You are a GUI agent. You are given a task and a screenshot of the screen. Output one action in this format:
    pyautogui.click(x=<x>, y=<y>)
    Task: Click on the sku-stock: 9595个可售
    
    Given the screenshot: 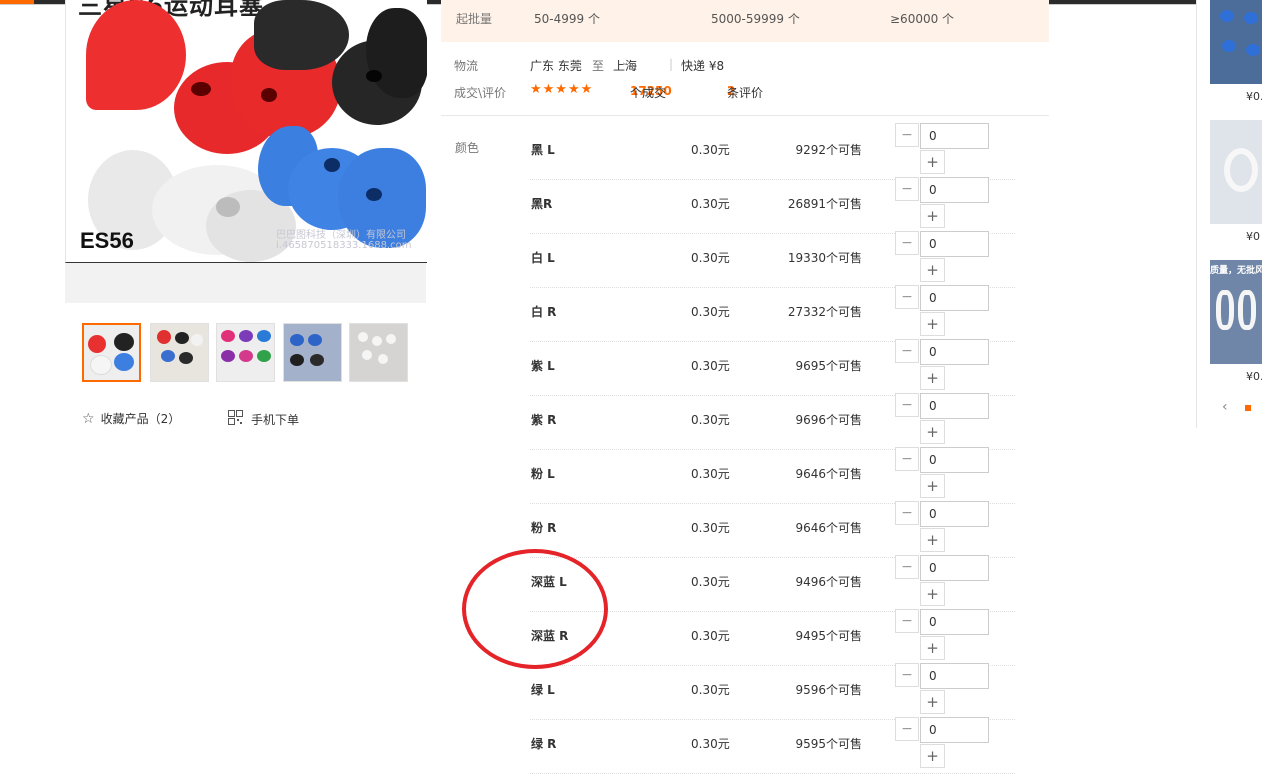 What is the action you would take?
    pyautogui.click(x=828, y=744)
    